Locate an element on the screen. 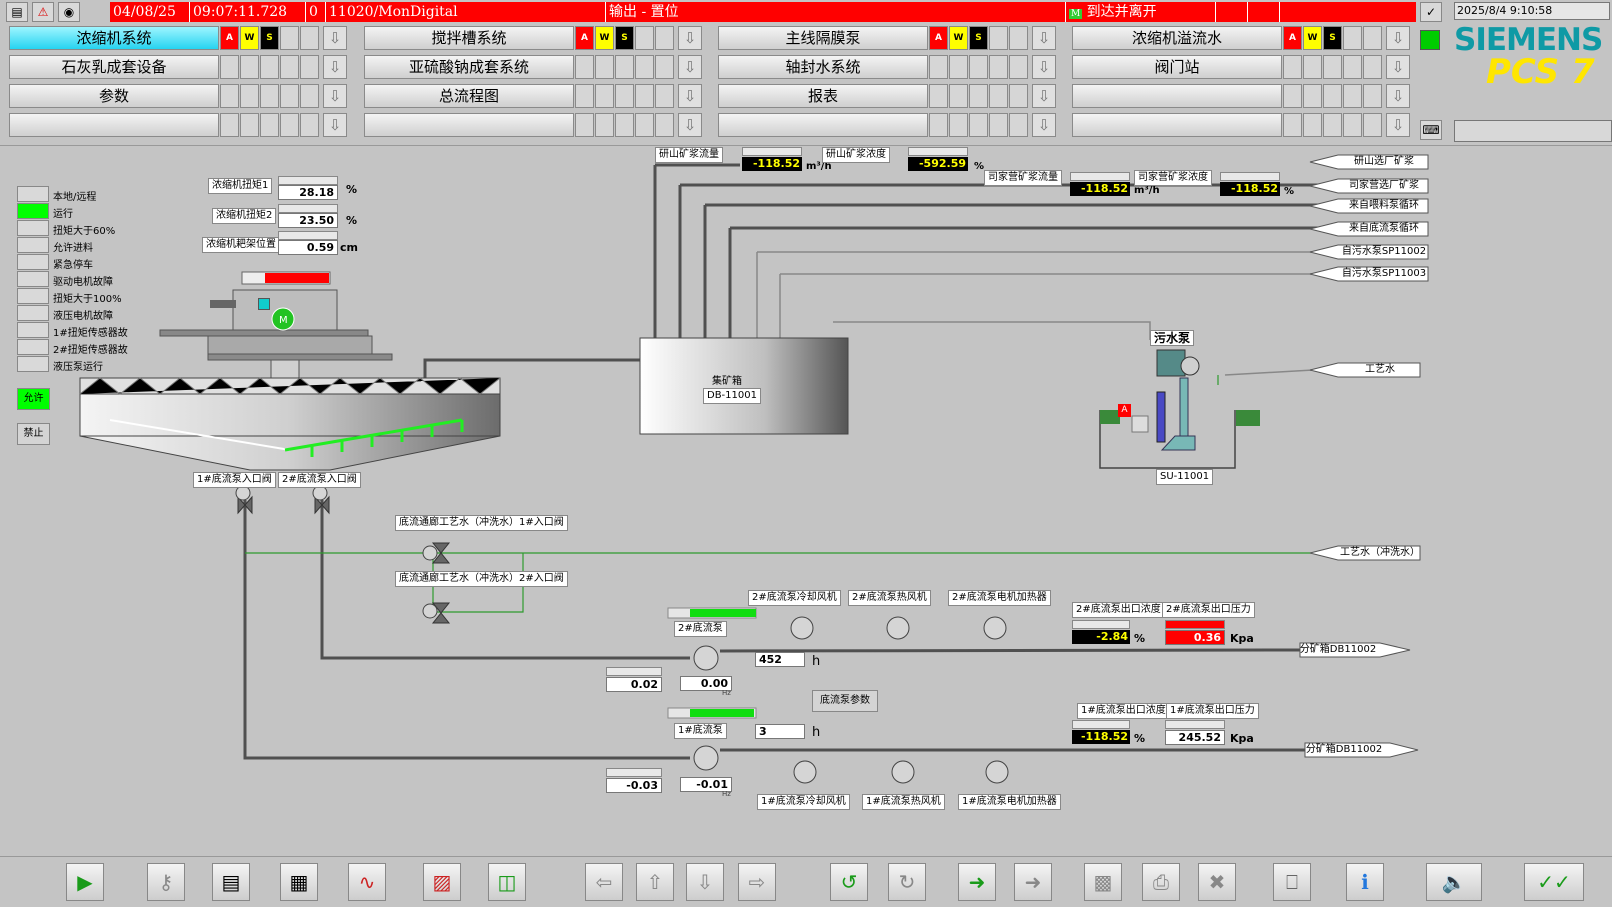  sewage-alarm-icon: A is located at coordinates (1124, 410).